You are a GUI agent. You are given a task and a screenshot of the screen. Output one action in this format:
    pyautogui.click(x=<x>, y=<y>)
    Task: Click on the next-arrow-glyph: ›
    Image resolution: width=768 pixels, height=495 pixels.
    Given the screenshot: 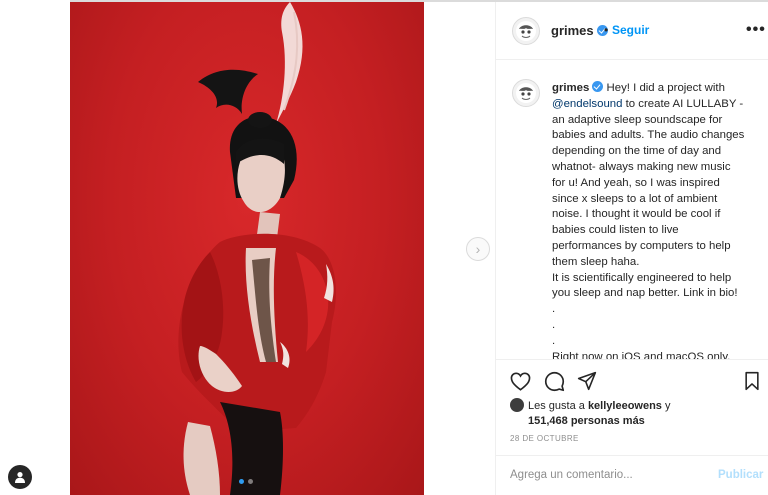 What is the action you would take?
    pyautogui.click(x=478, y=249)
    